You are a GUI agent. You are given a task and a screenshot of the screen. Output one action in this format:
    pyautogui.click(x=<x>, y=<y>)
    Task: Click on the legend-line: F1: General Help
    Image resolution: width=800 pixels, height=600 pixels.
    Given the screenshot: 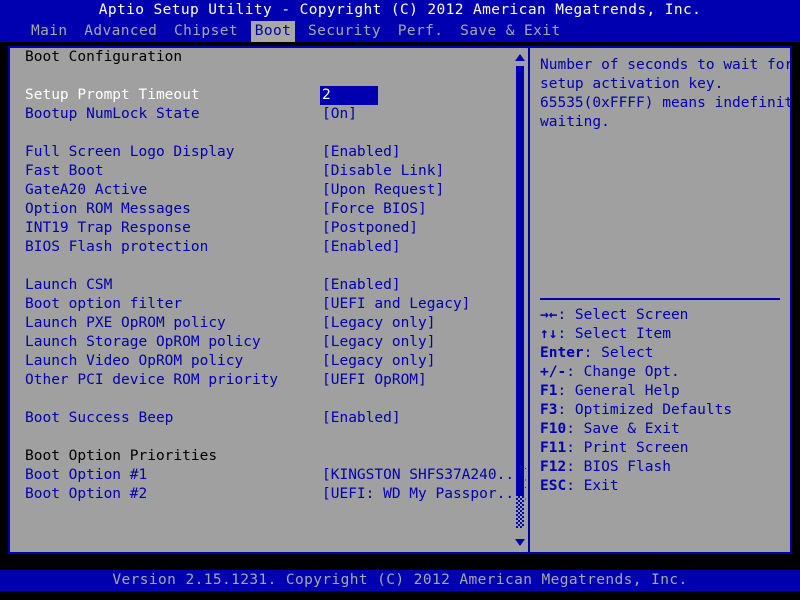 What is the action you would take?
    pyautogui.click(x=665, y=391)
    